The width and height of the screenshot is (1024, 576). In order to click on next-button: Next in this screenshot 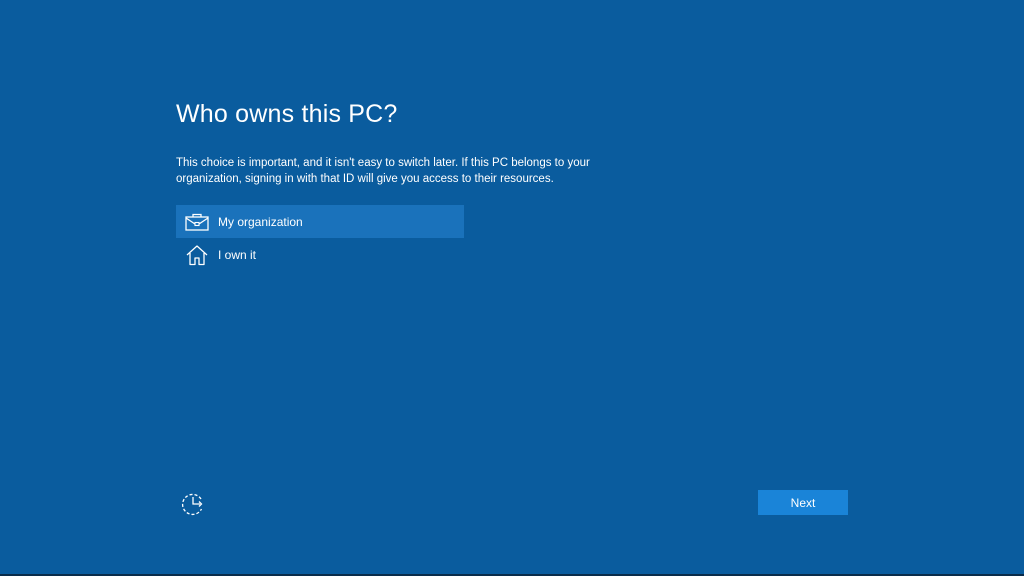, I will do `click(803, 502)`.